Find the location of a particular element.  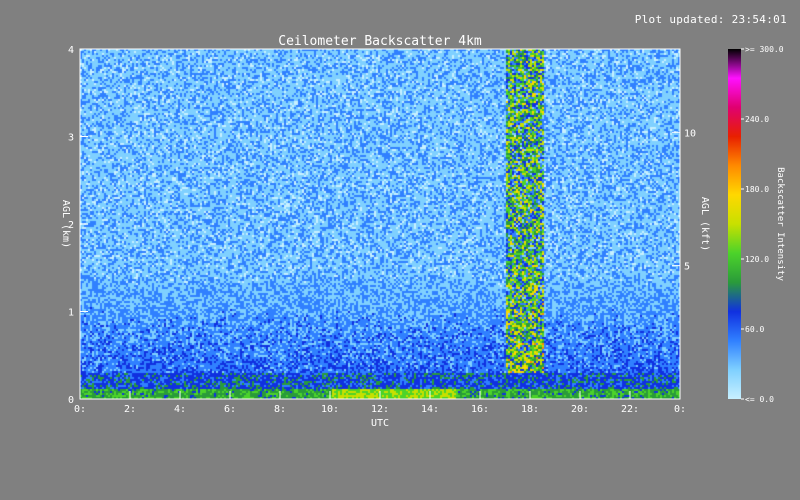

y-tick-label: 1 is located at coordinates (71, 313).